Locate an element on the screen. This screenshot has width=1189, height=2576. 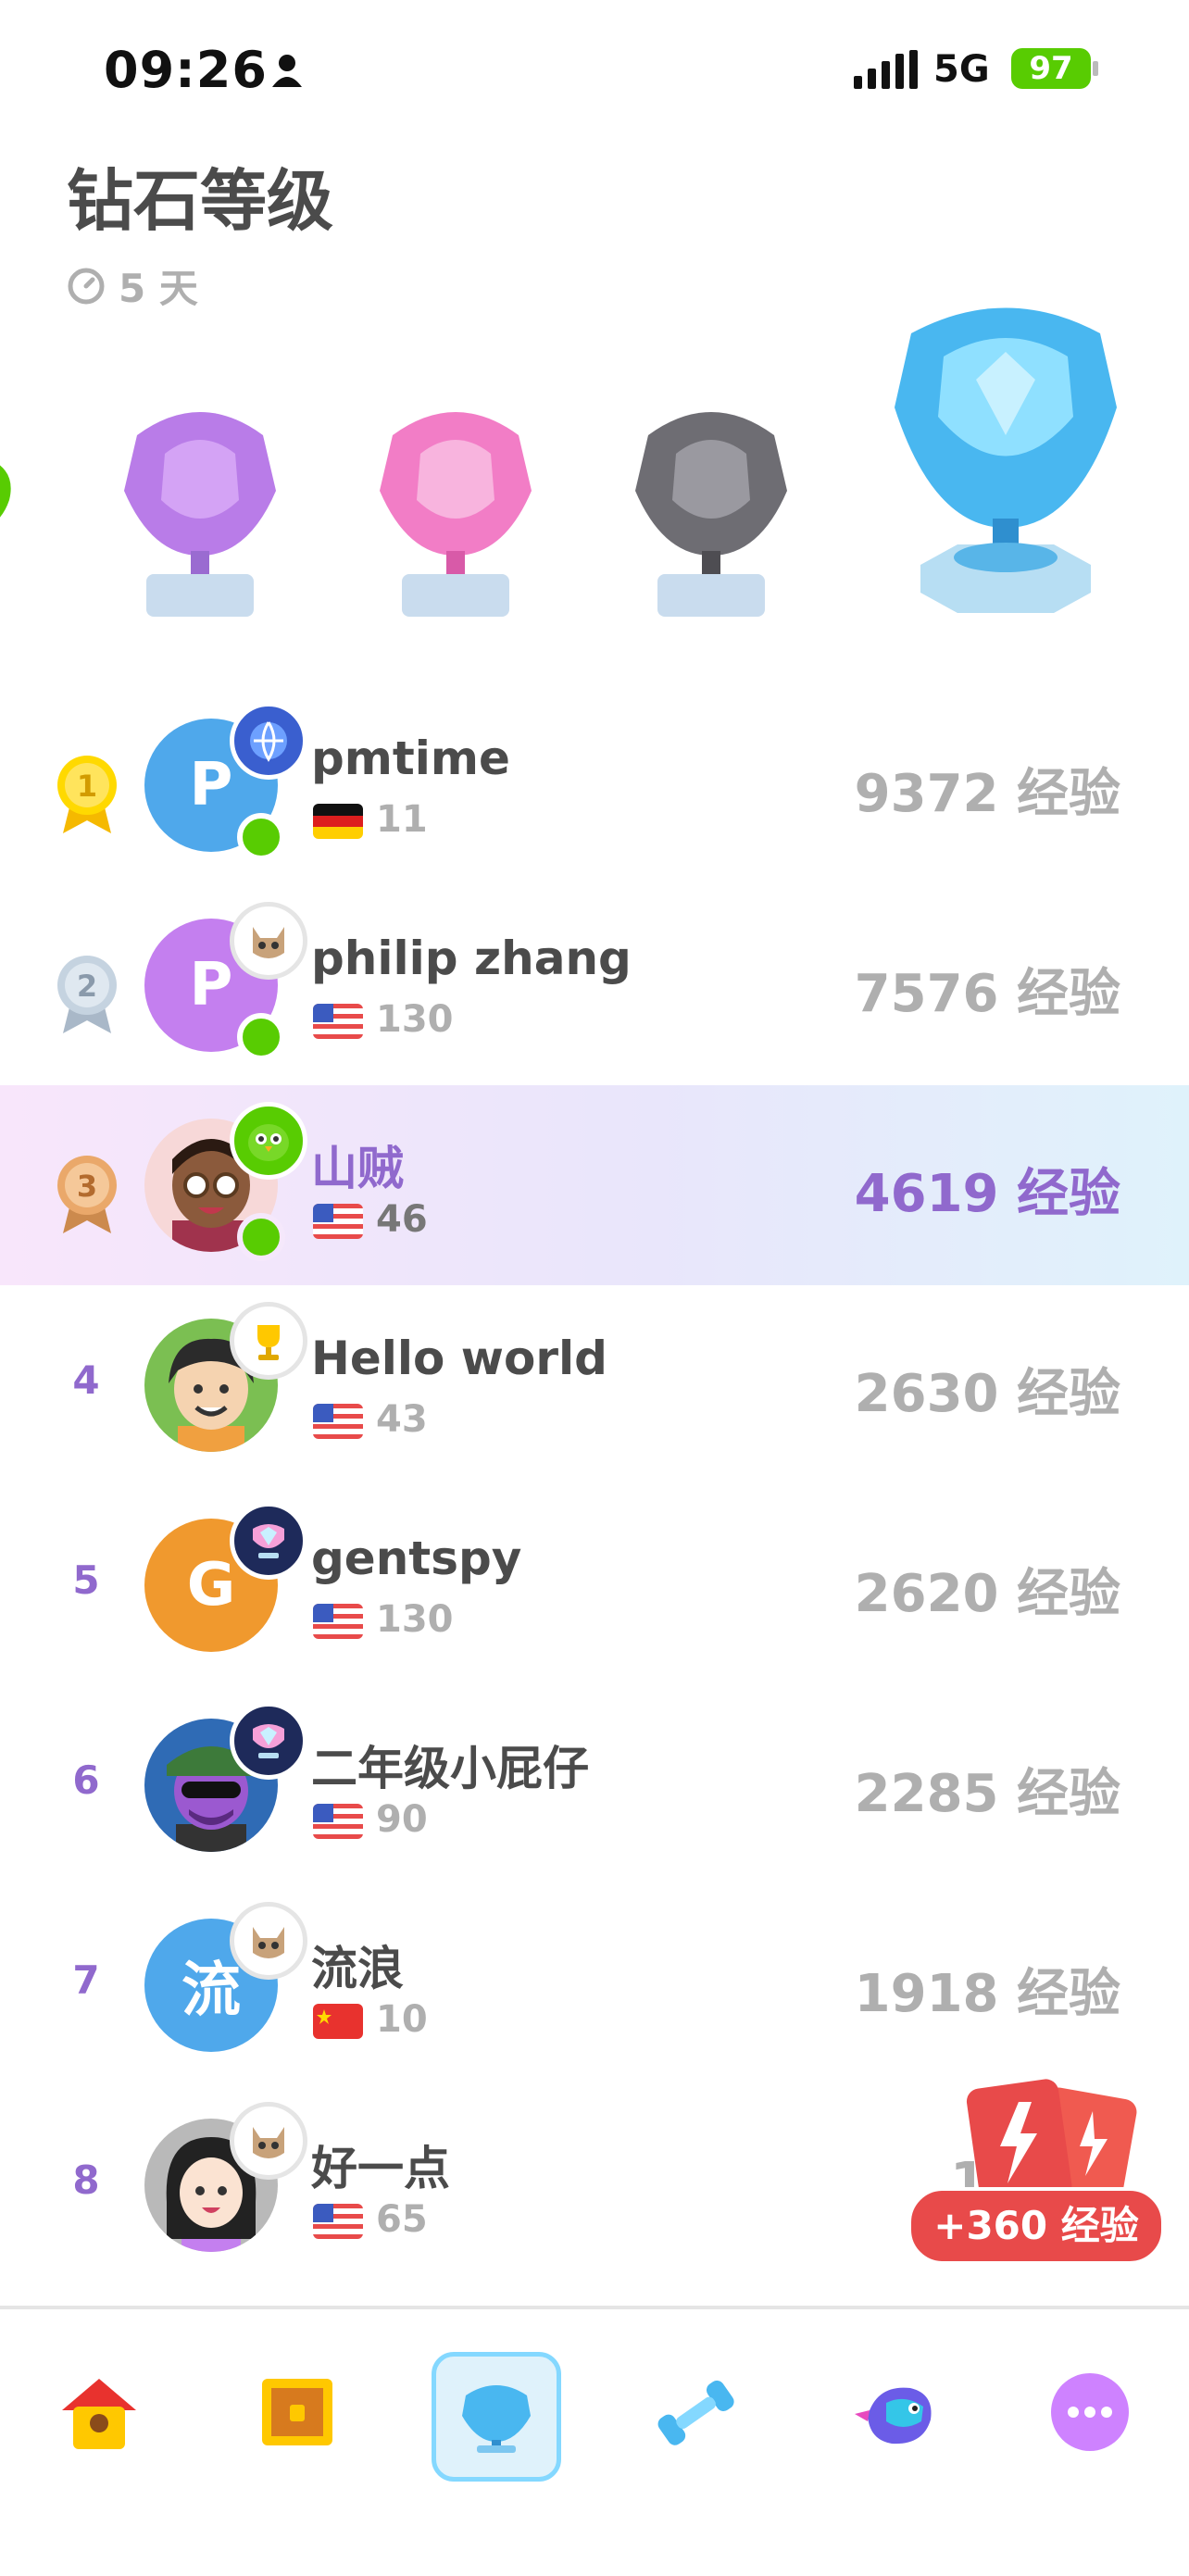
network-type: 5G is located at coordinates (961, 69).